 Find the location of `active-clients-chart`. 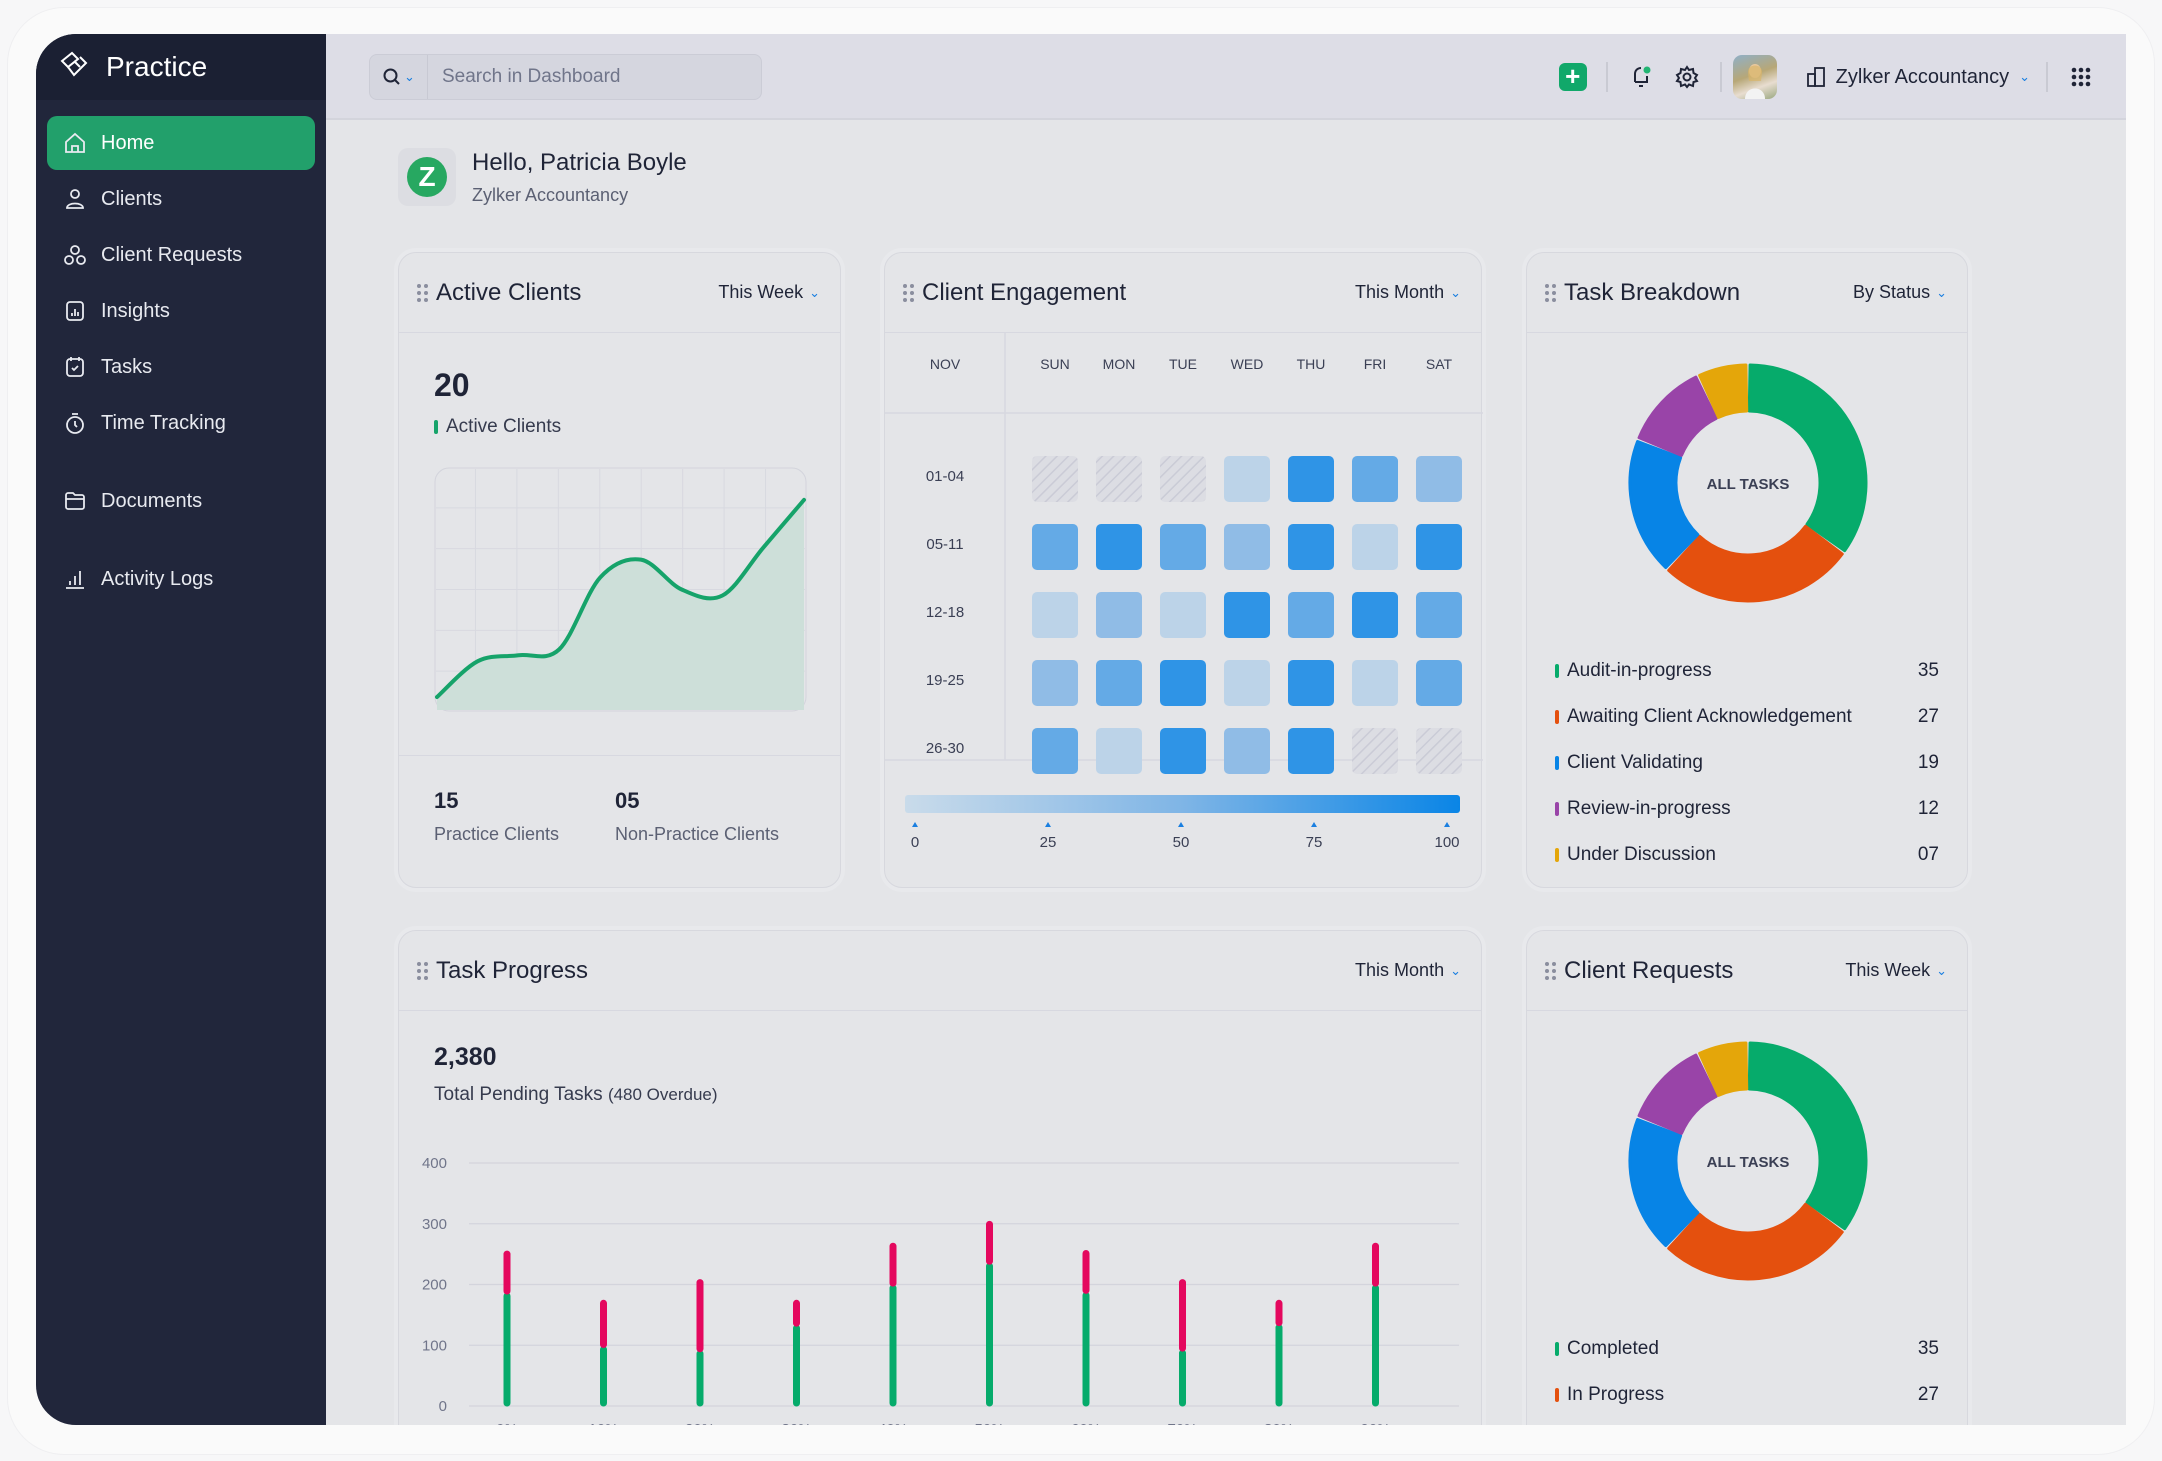

active-clients-chart is located at coordinates (620, 589).